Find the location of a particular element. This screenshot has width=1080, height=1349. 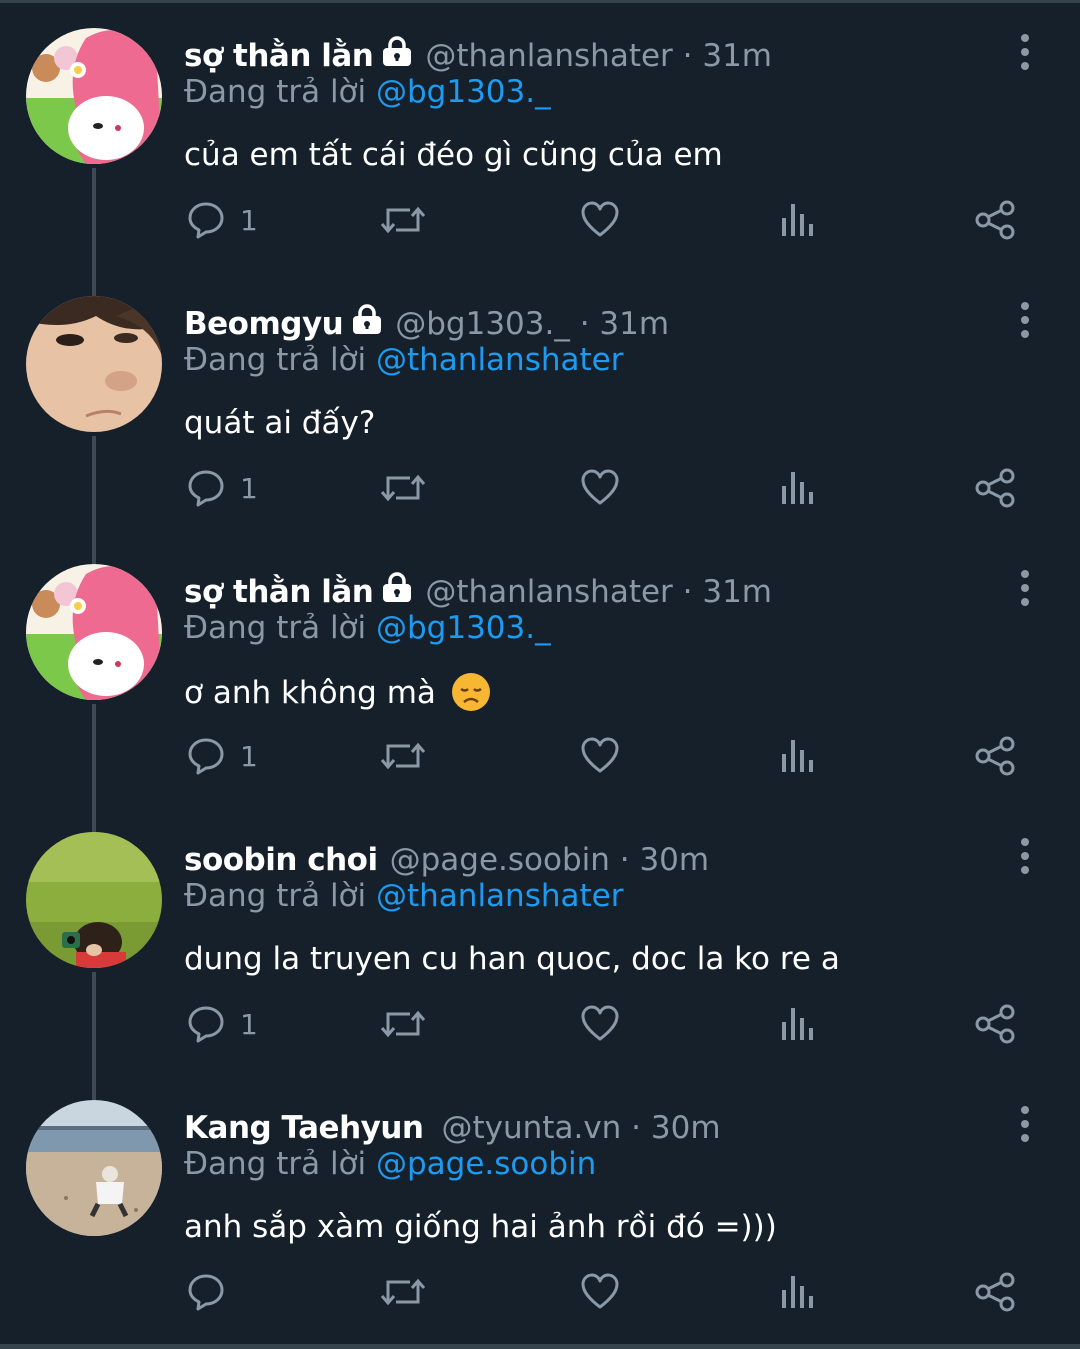

tweet-text: quát ai đấy? is located at coordinates (280, 423).